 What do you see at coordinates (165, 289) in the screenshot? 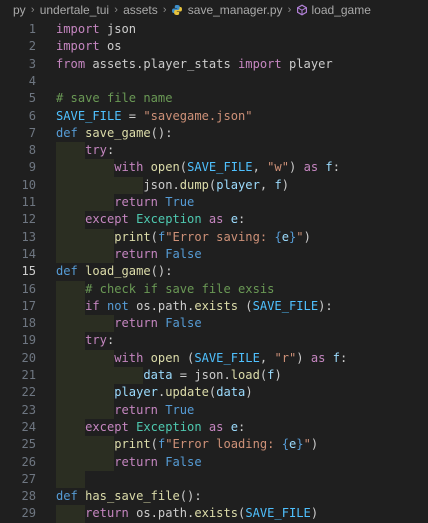
I see `code-text: # check if save file exsis` at bounding box center [165, 289].